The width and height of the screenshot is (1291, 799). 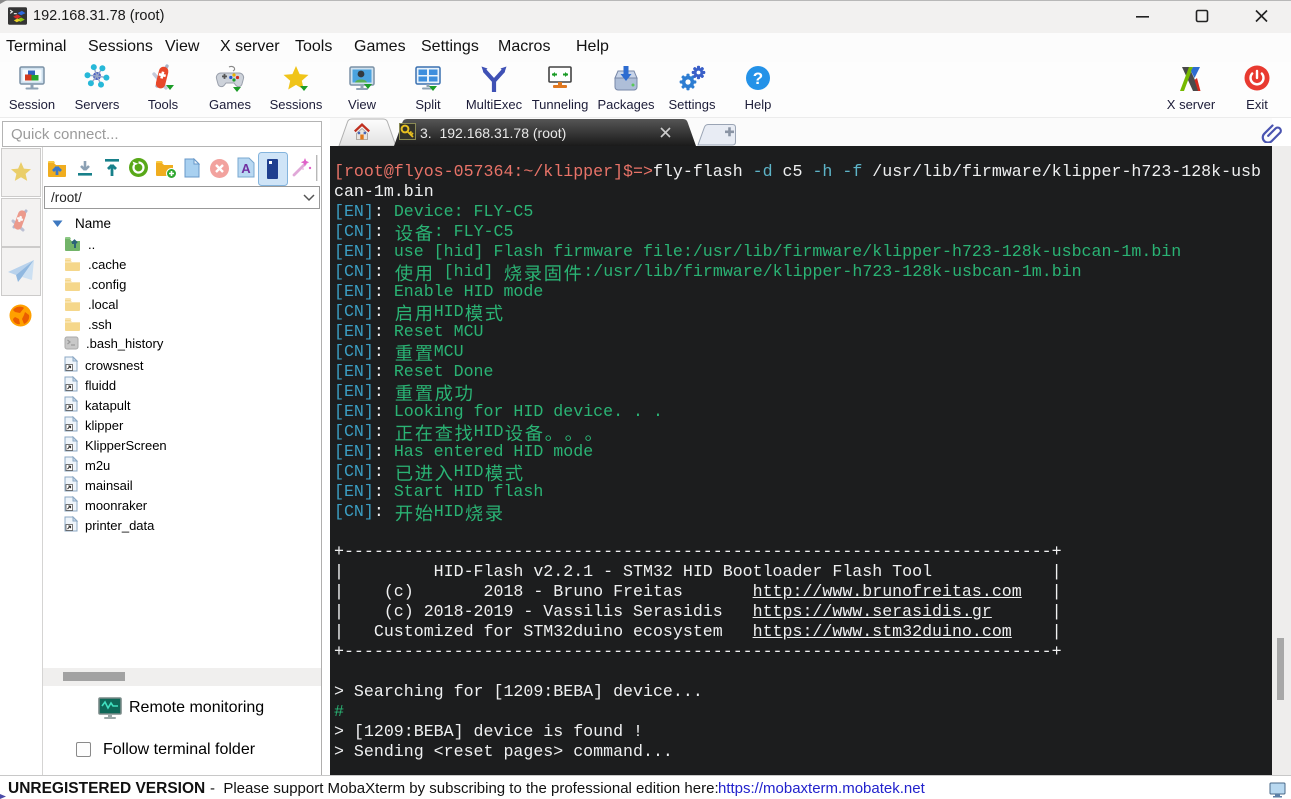 What do you see at coordinates (246, 168) in the screenshot?
I see `svg-text: A` at bounding box center [246, 168].